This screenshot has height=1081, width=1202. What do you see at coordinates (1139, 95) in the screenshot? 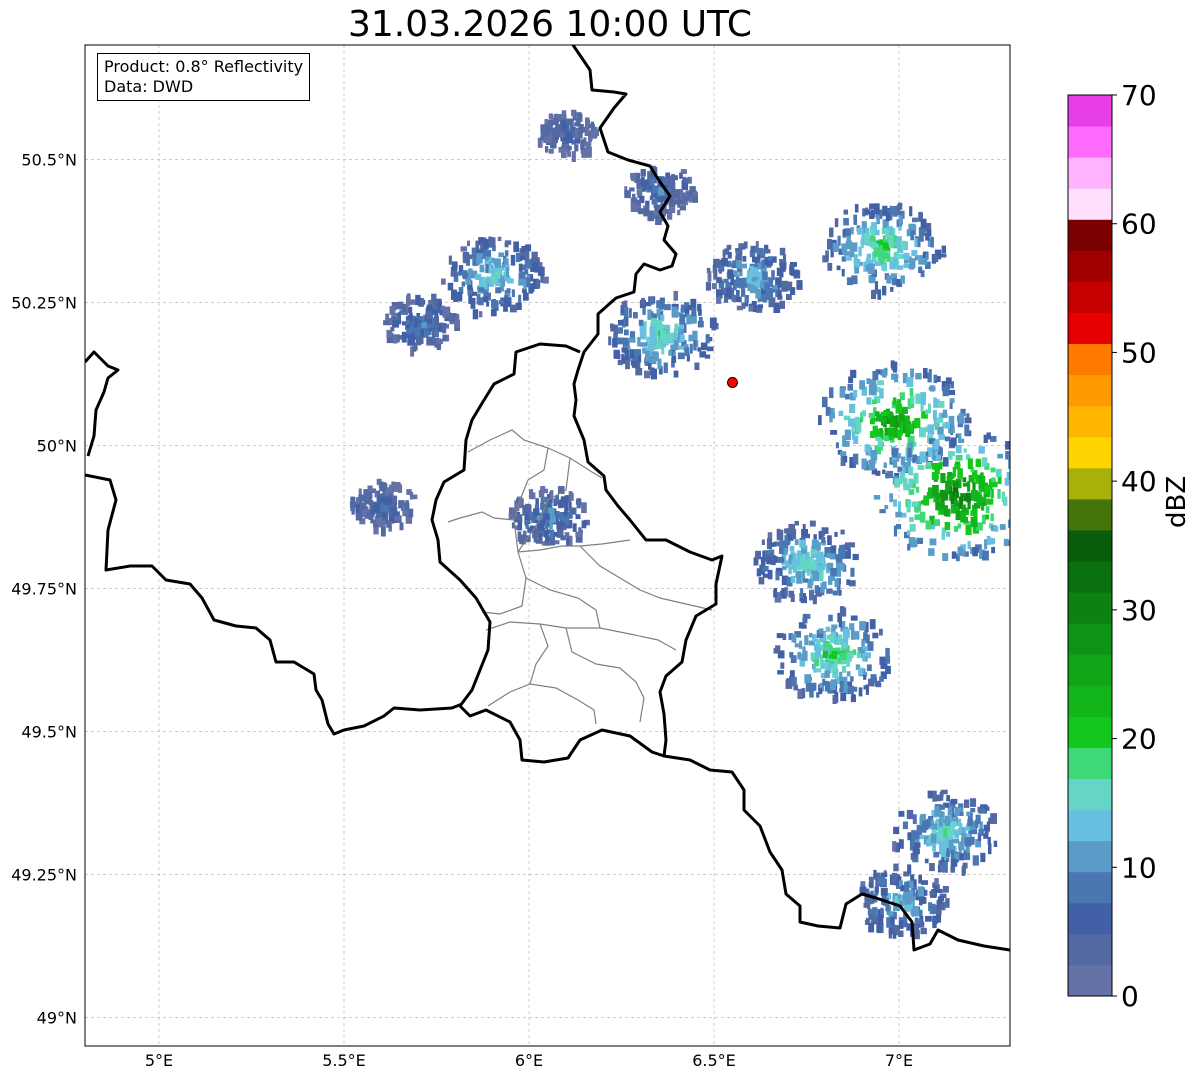
I see `colorbar-tick-label: 70` at bounding box center [1139, 95].